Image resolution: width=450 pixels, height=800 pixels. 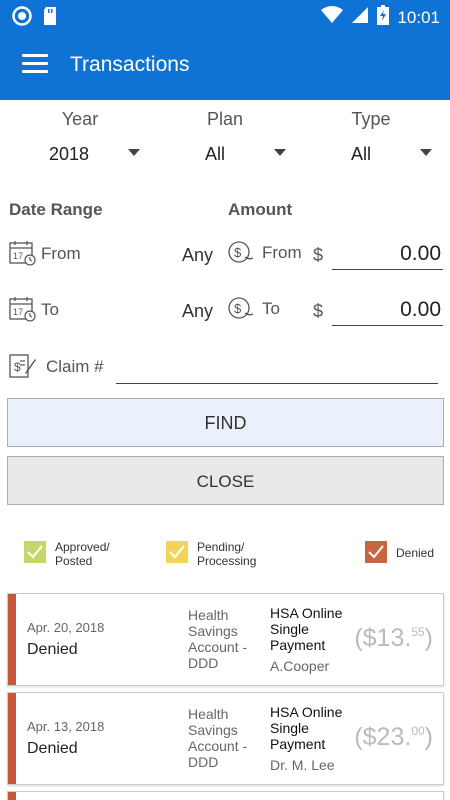 I want to click on calendar-to-icon: 17, so click(x=23, y=309).